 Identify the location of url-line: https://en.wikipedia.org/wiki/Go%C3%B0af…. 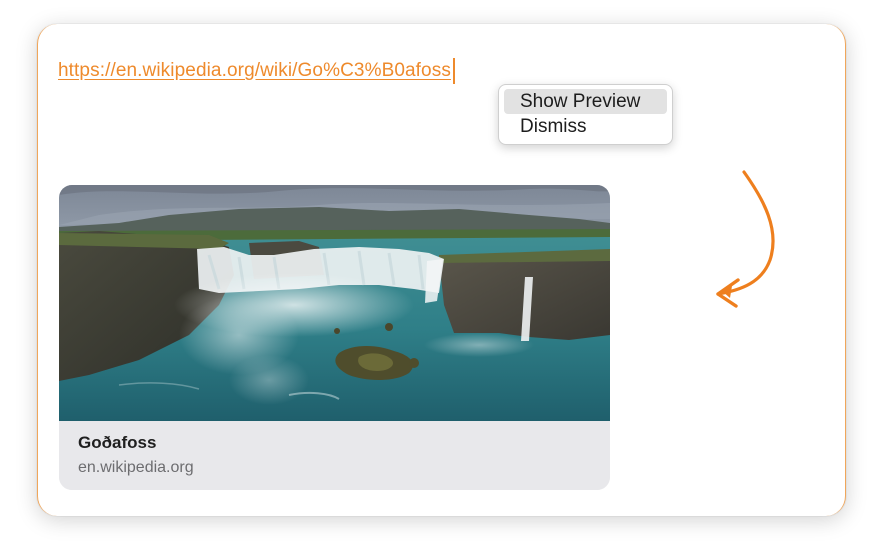
(256, 71).